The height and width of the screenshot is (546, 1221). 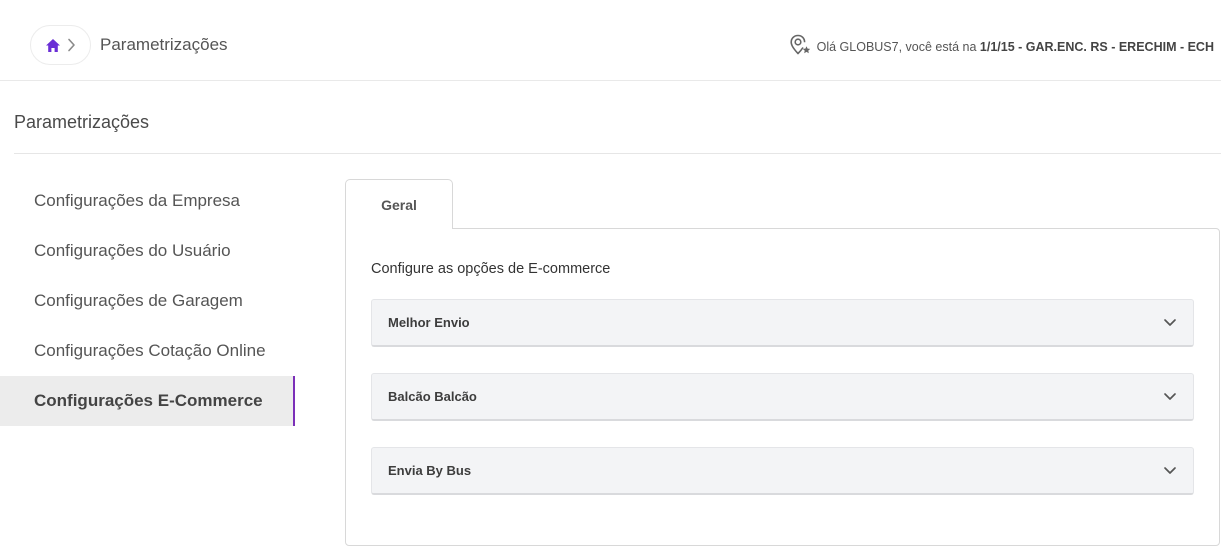 What do you see at coordinates (432, 396) in the screenshot?
I see `accordion-label: Balcão Balcão` at bounding box center [432, 396].